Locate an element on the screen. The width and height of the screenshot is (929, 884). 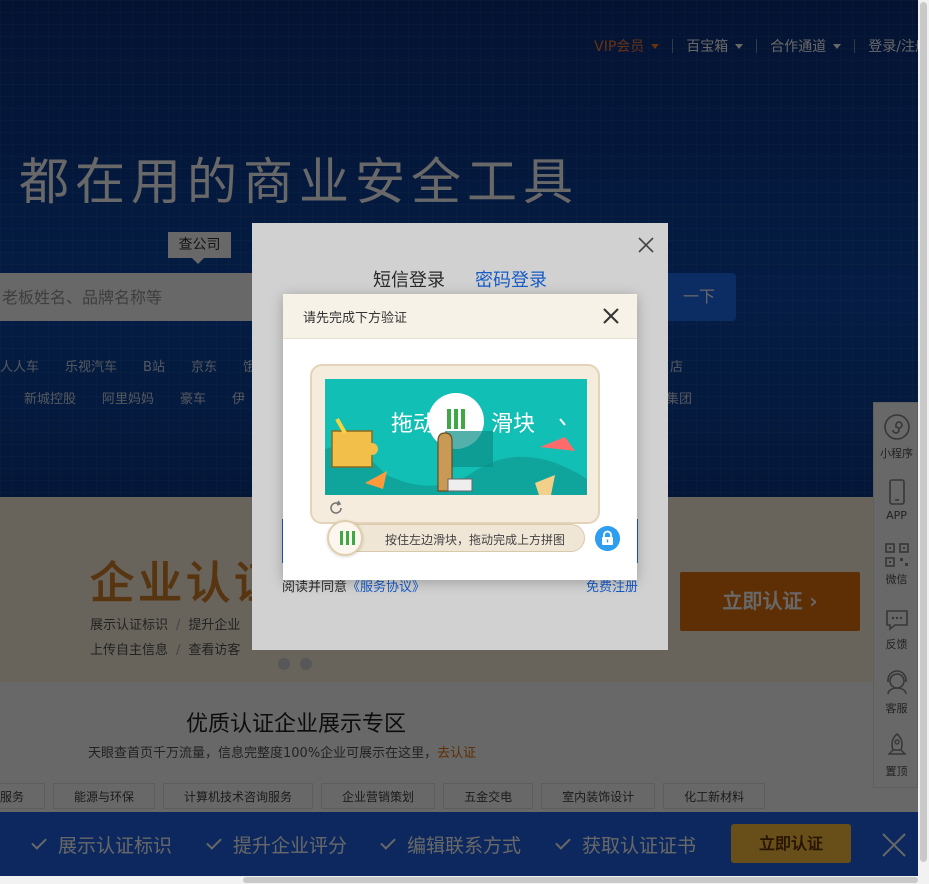
puzzle-image: 拖动 滑块 is located at coordinates (456, 437).